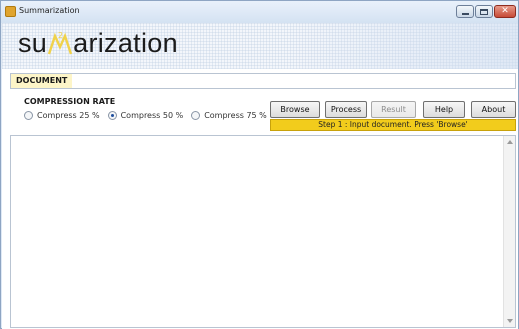 The image size is (519, 329). I want to click on compression-rate-title: COMPRESSION RATE, so click(70, 101).